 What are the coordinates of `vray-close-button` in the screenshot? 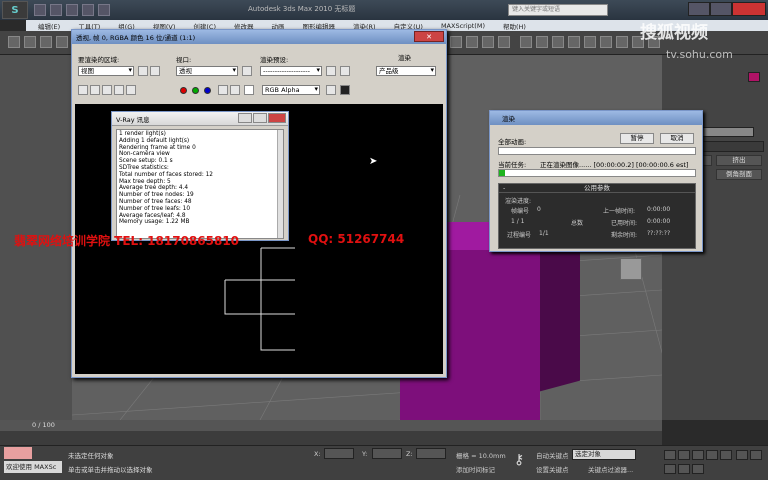 It's located at (277, 118).